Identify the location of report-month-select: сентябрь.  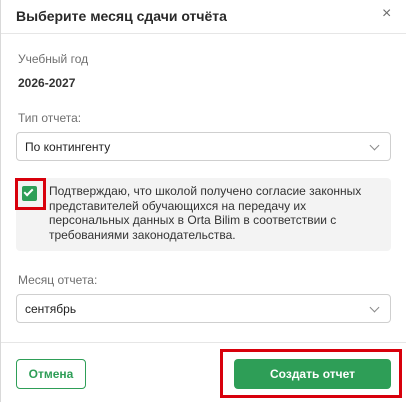
(203, 308).